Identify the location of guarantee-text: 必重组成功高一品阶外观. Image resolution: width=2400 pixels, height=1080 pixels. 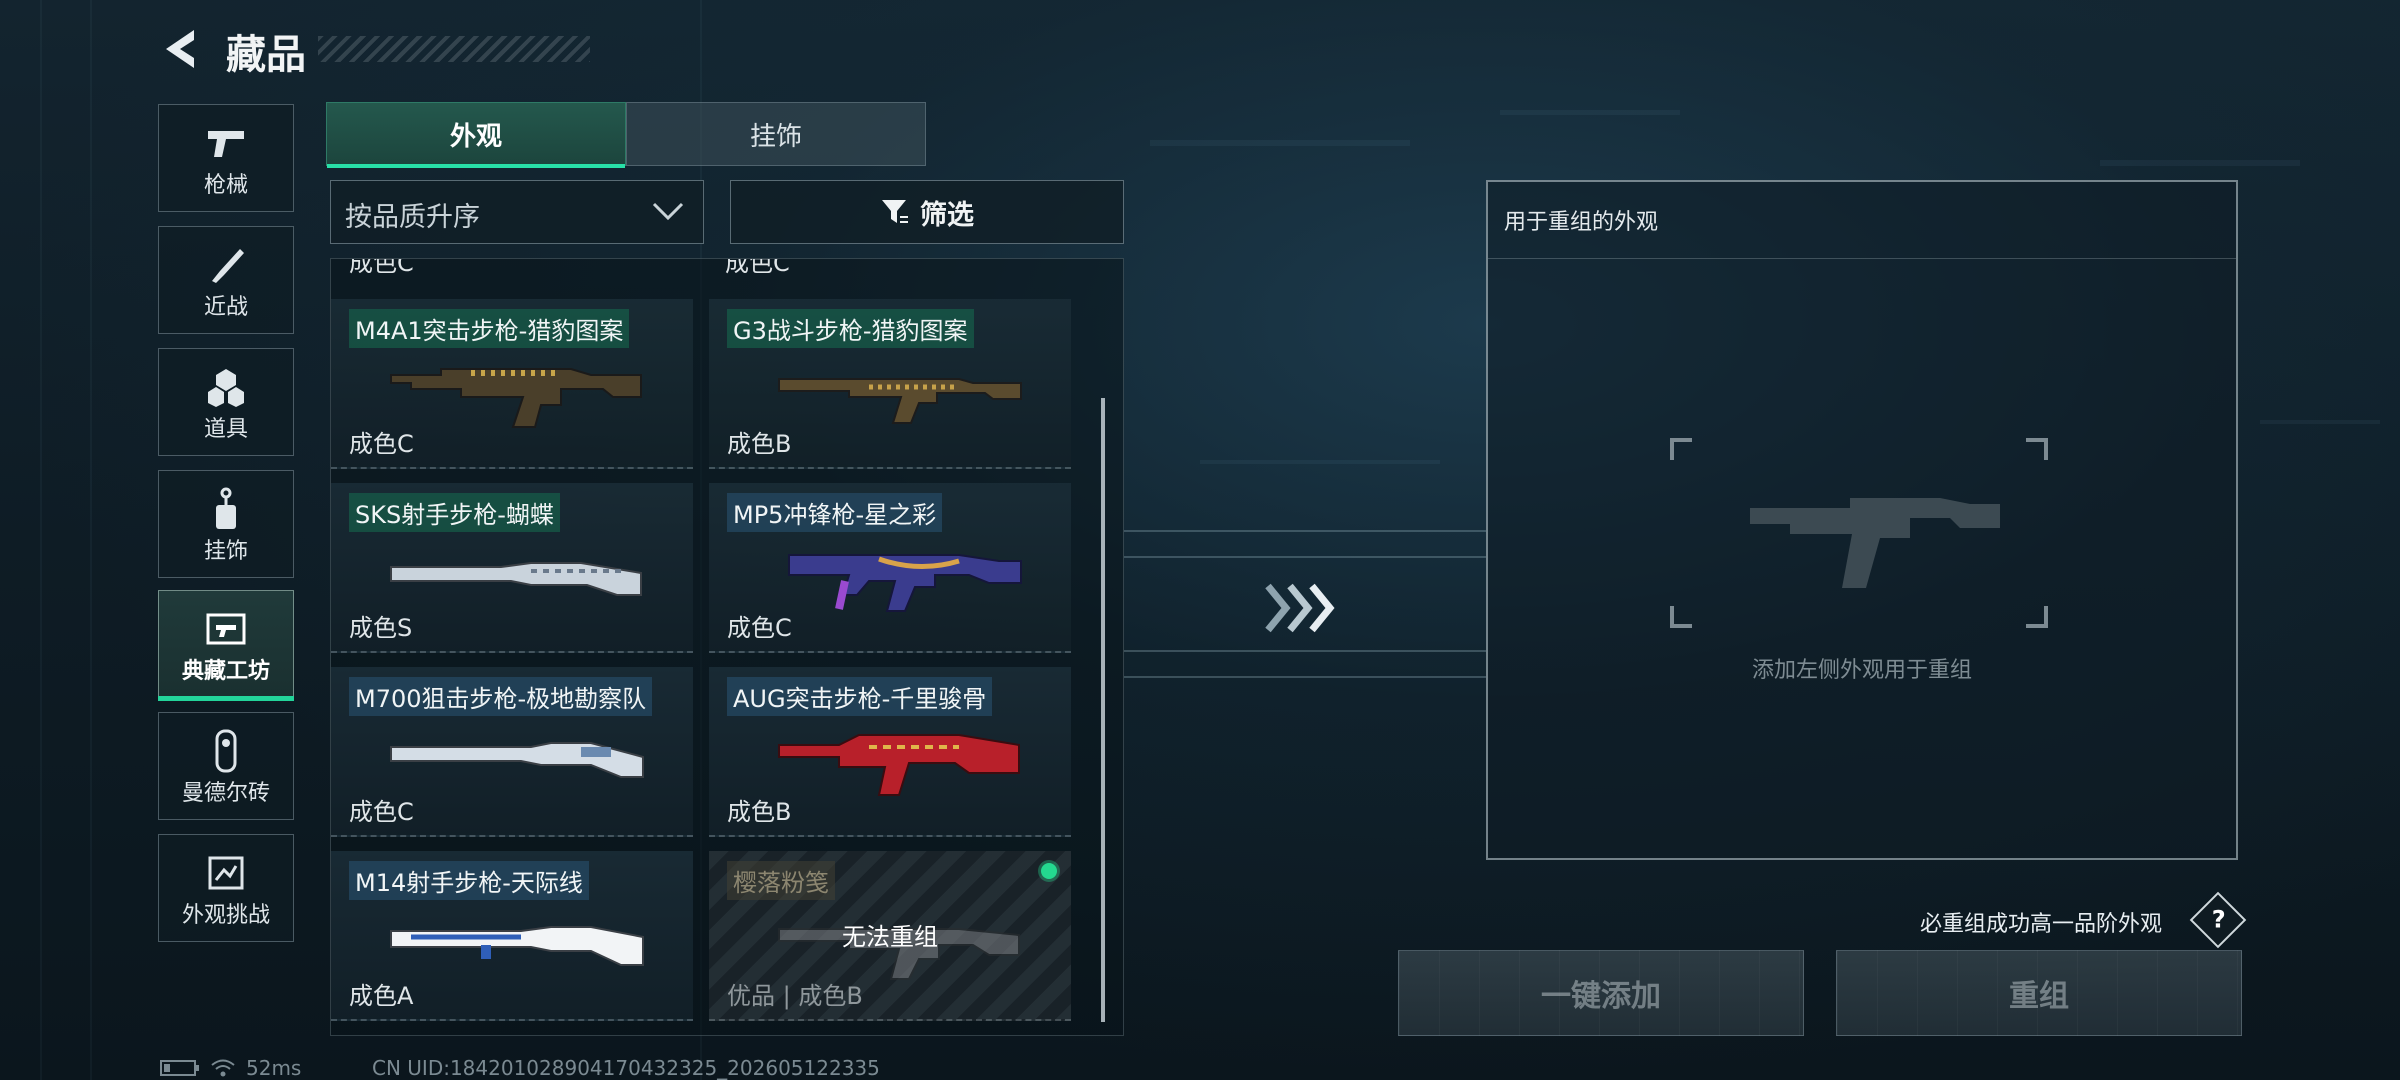
(2041, 924).